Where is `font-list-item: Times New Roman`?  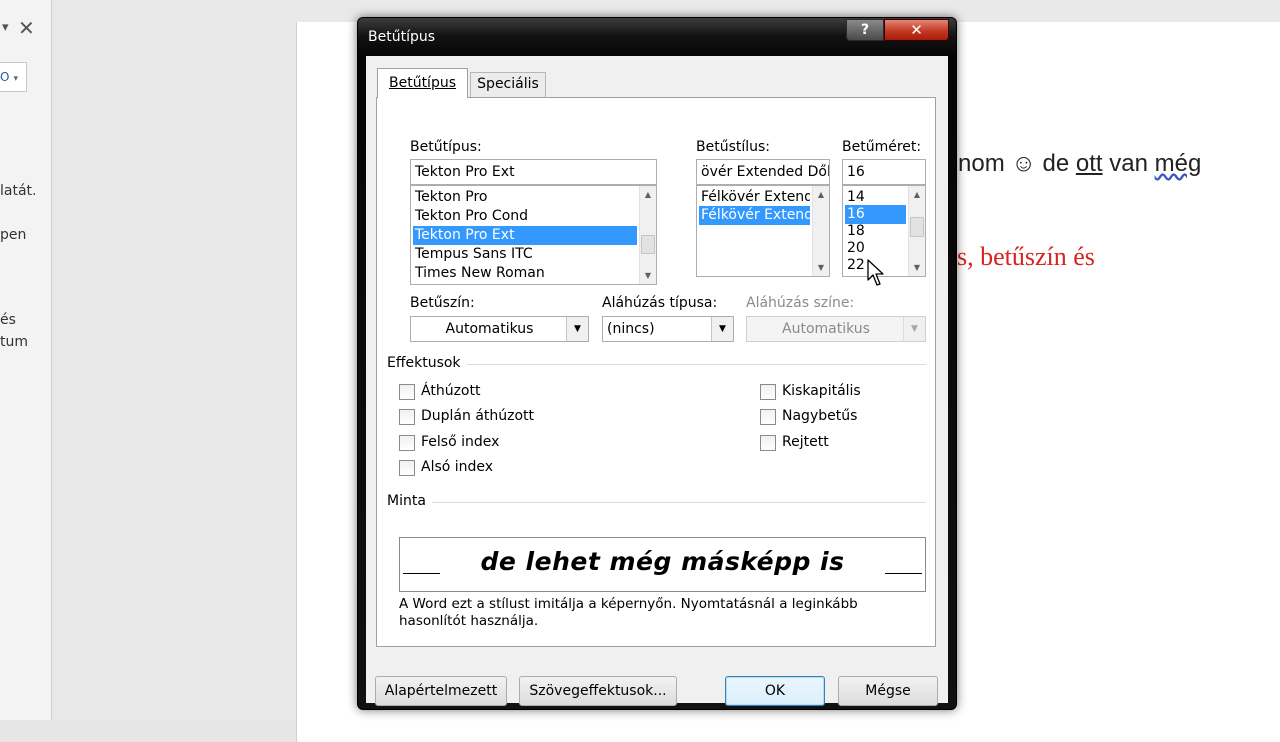 font-list-item: Times New Roman is located at coordinates (525, 273).